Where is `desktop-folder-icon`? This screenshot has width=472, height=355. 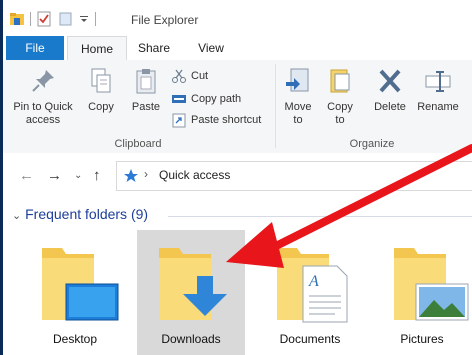 desktop-folder-icon is located at coordinates (80, 284).